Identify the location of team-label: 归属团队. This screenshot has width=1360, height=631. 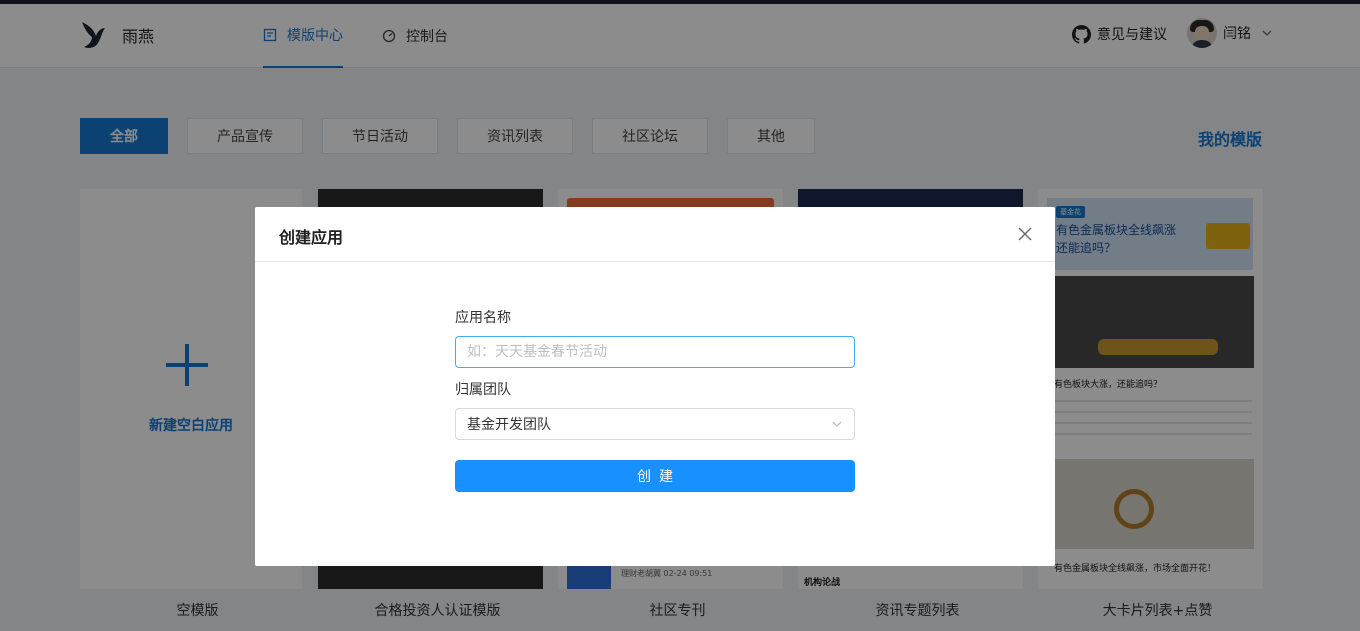
(483, 390).